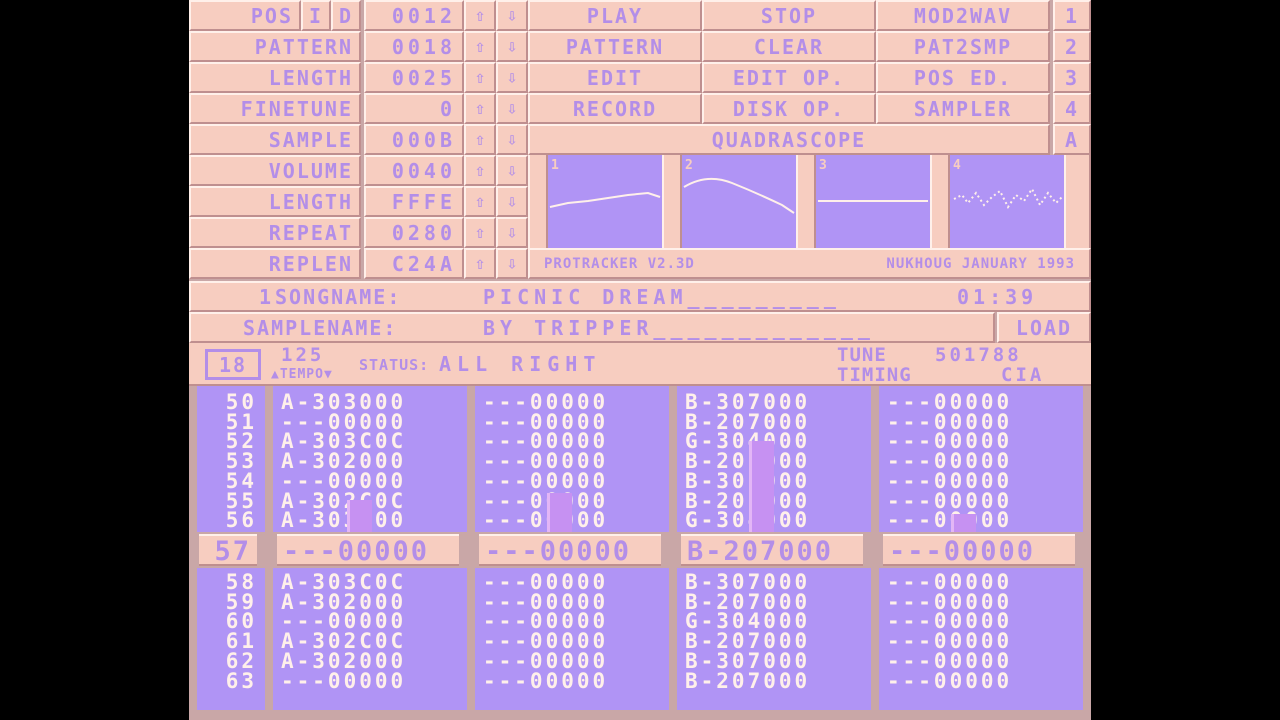 The image size is (1280, 720). What do you see at coordinates (963, 77) in the screenshot?
I see `pos-ed-button: POS ED.` at bounding box center [963, 77].